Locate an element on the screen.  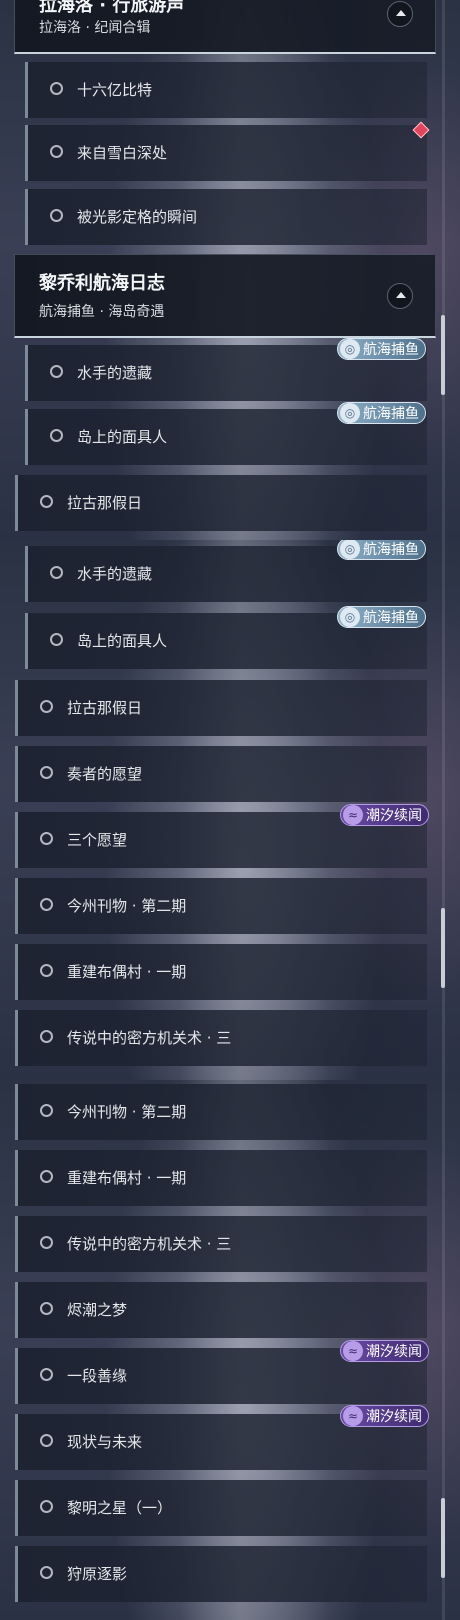
quest-item: 十六亿比特 is located at coordinates (226, 90).